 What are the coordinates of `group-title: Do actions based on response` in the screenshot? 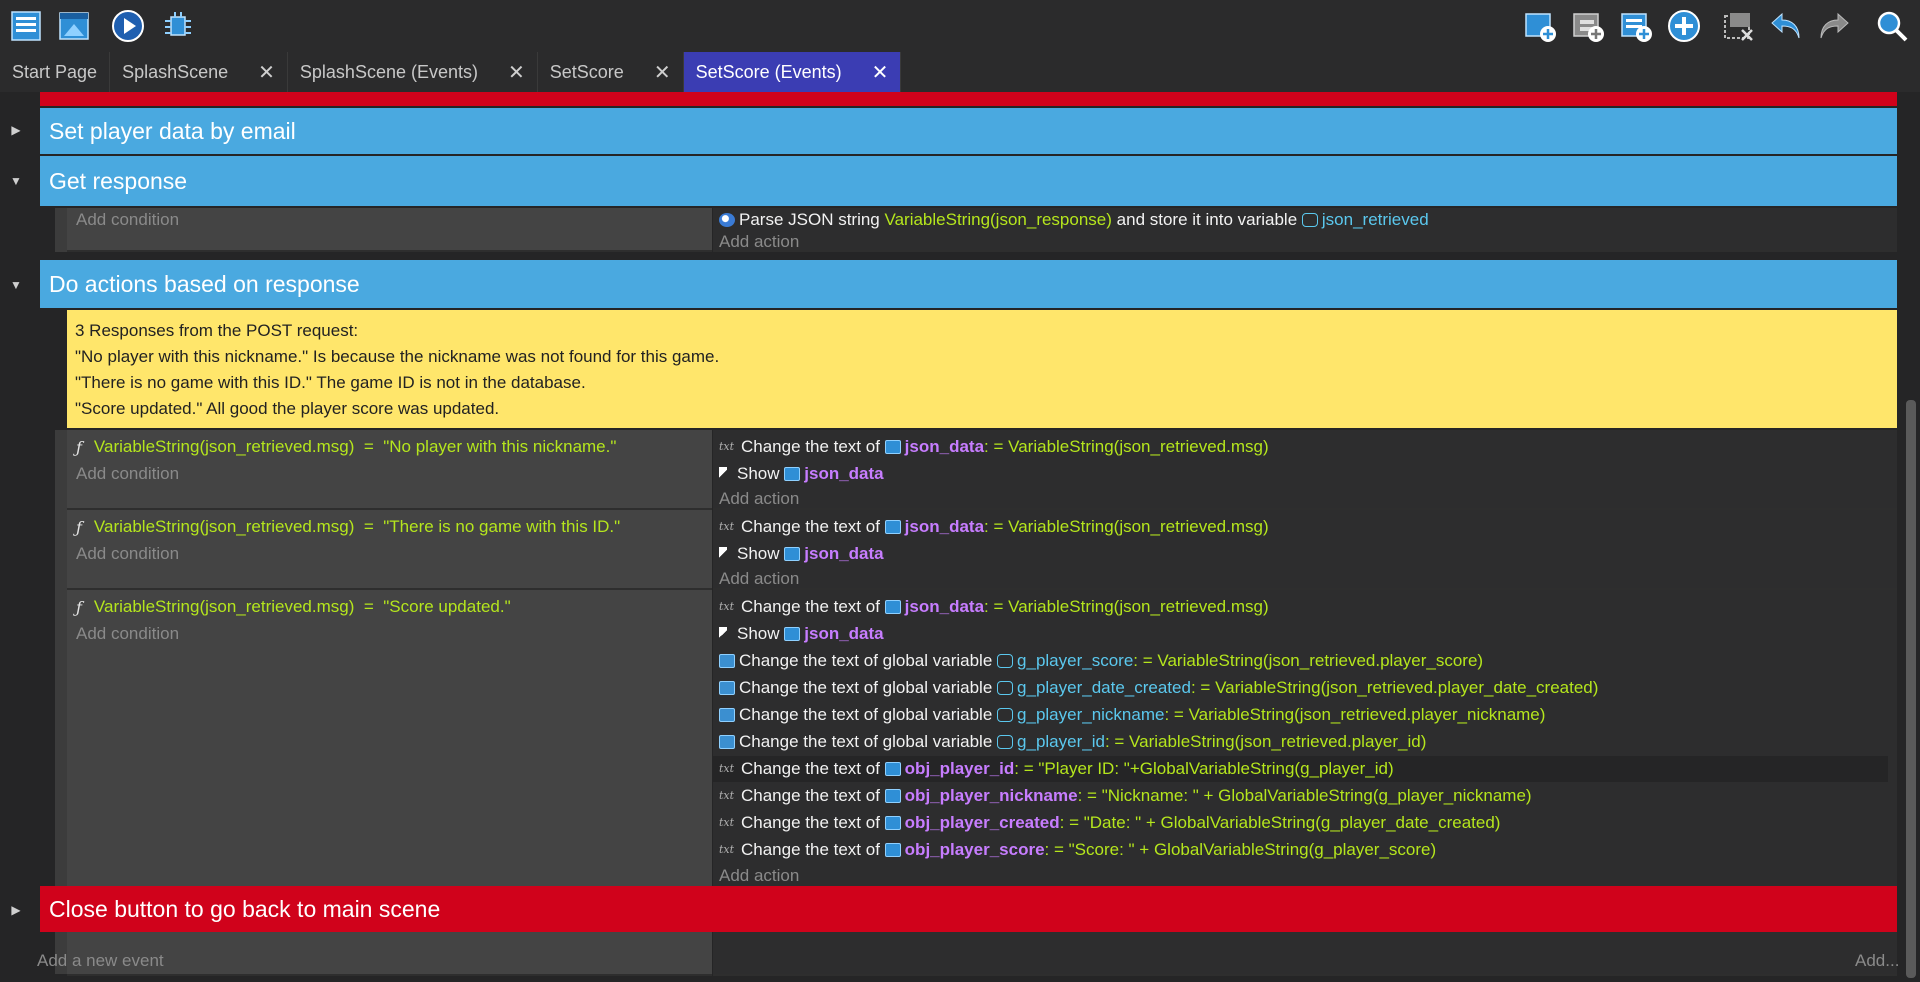 It's located at (204, 283).